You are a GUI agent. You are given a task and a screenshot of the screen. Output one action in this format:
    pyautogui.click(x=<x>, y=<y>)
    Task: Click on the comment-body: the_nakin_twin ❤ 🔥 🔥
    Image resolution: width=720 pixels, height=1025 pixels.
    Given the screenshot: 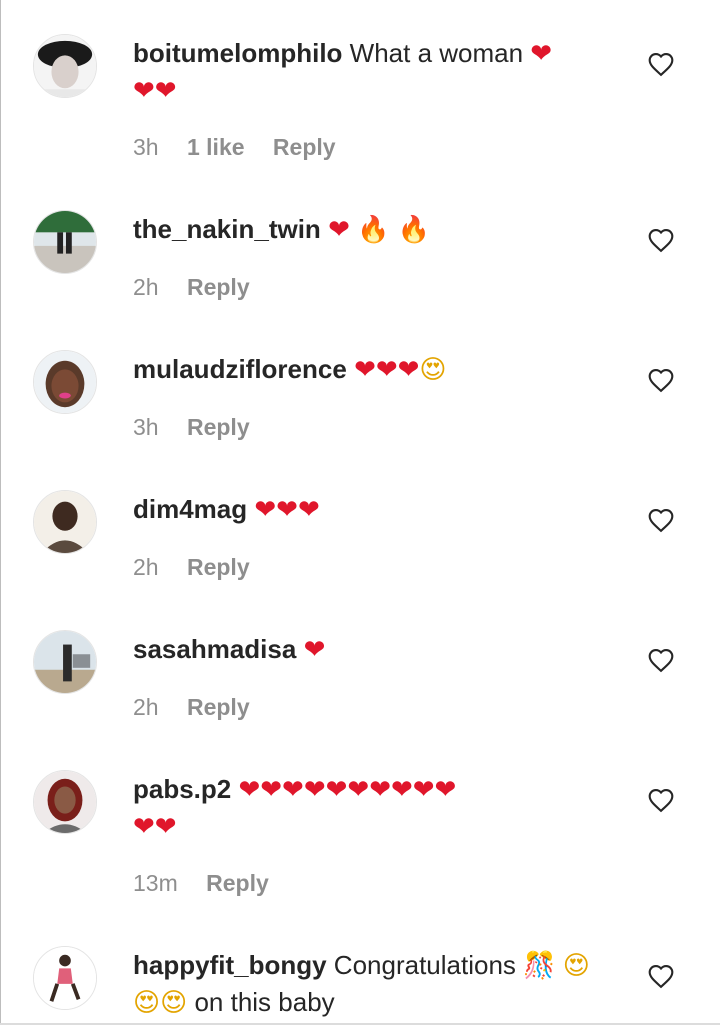 What is the action you would take?
    pyautogui.click(x=378, y=229)
    